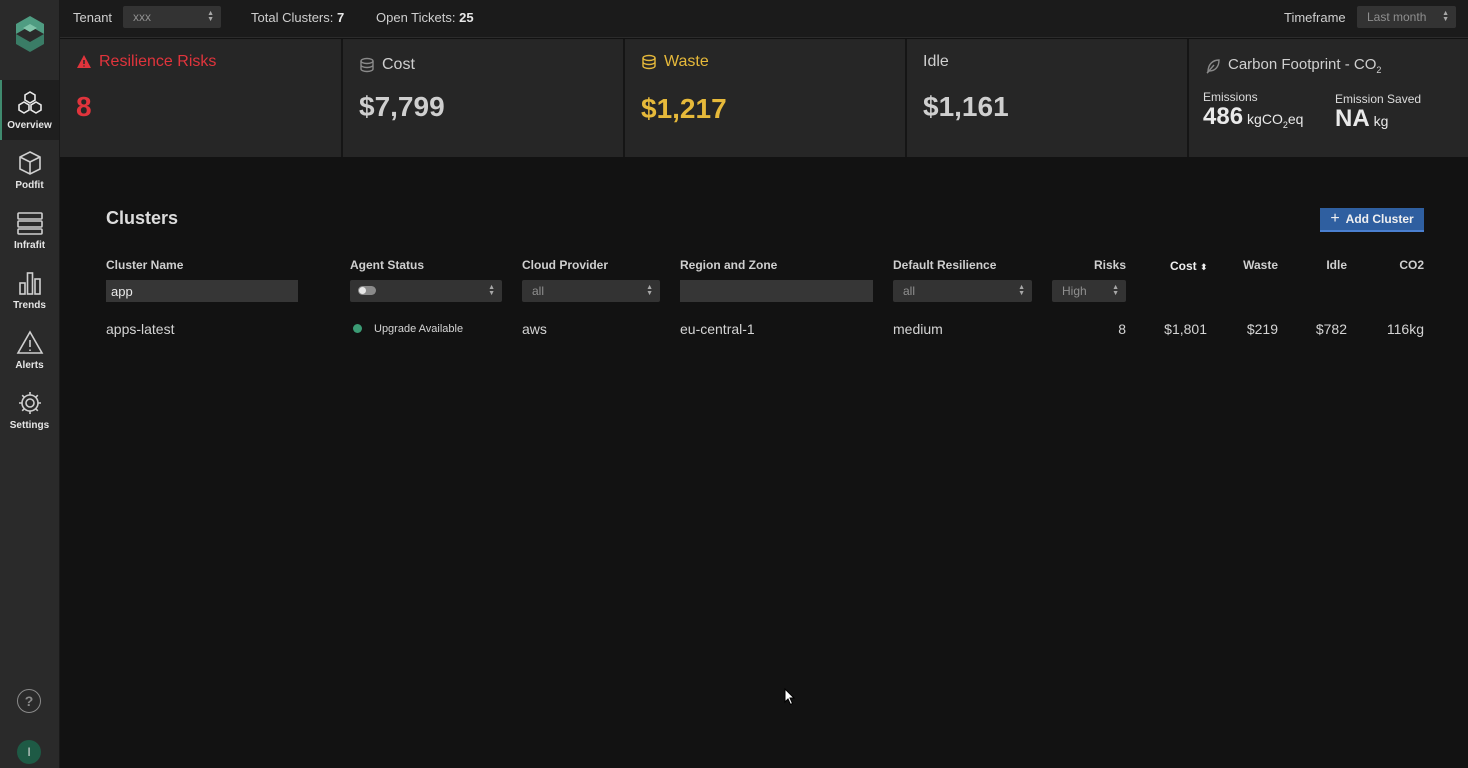 The width and height of the screenshot is (1468, 768). What do you see at coordinates (1295, 119) in the screenshot?
I see `emissions-unit-suffix: eq` at bounding box center [1295, 119].